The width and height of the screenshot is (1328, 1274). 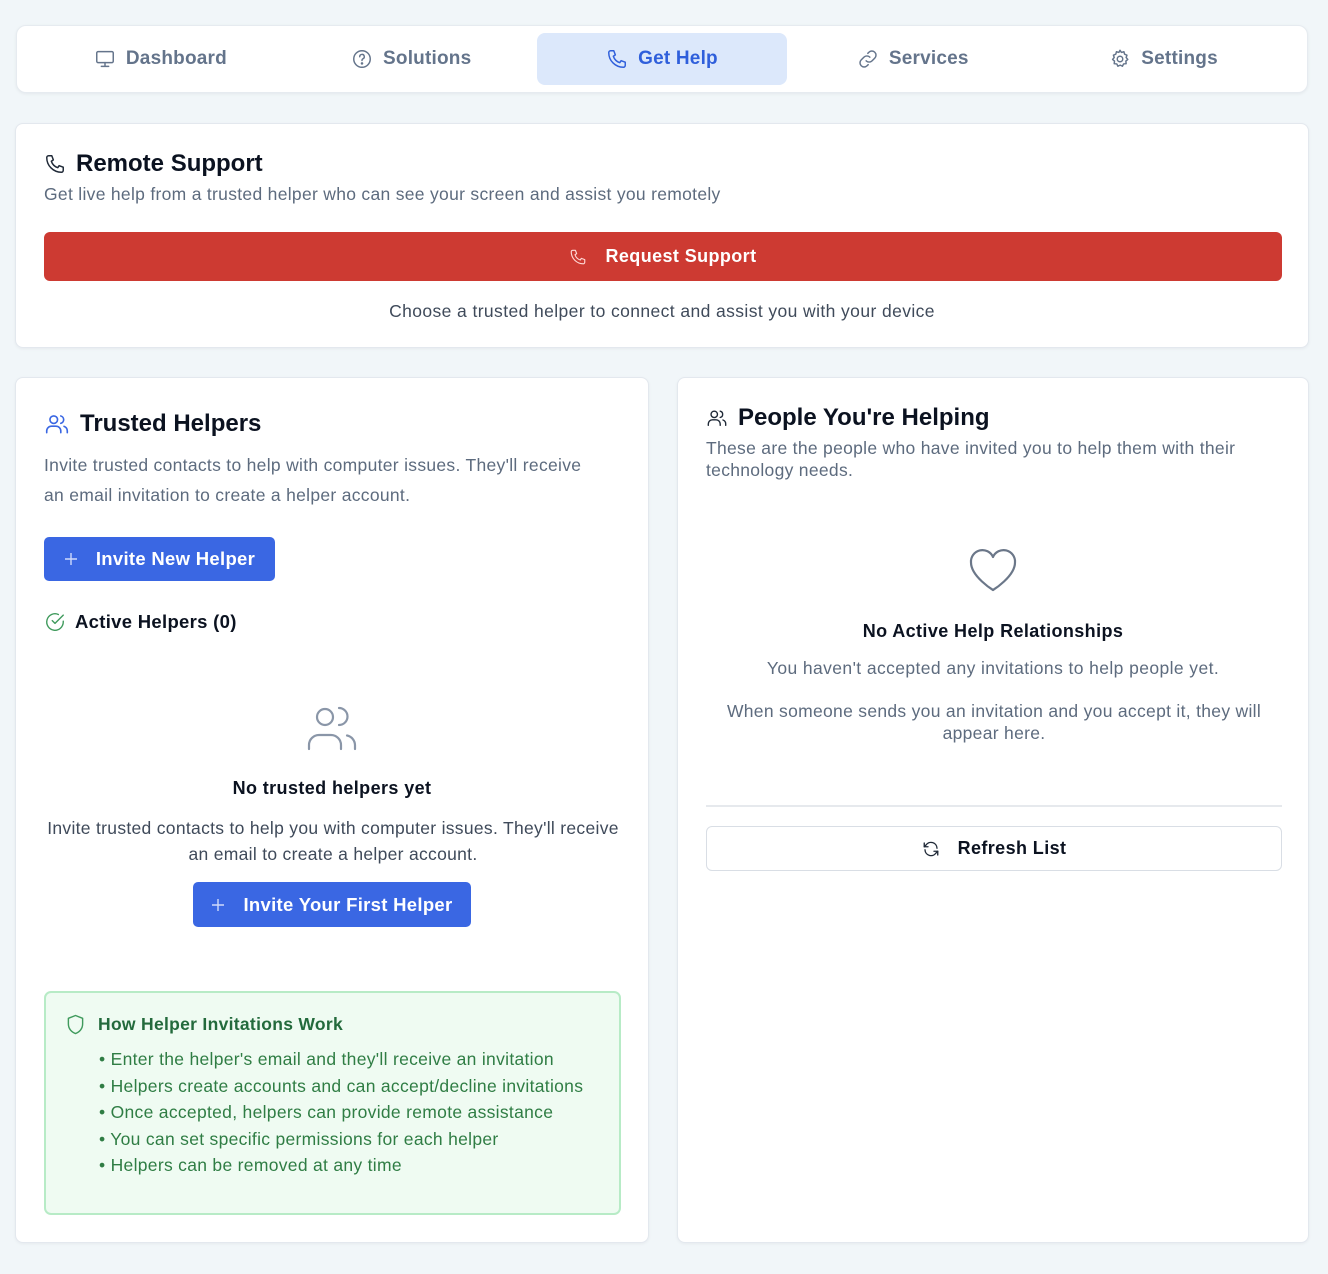 What do you see at coordinates (221, 1024) in the screenshot?
I see `how-invitations-title: How Helper Invitations Work` at bounding box center [221, 1024].